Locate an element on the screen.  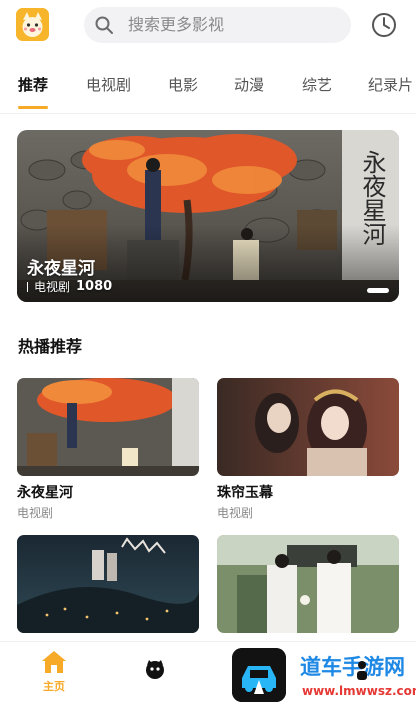
tab-variety: 综艺 is located at coordinates (317, 85).